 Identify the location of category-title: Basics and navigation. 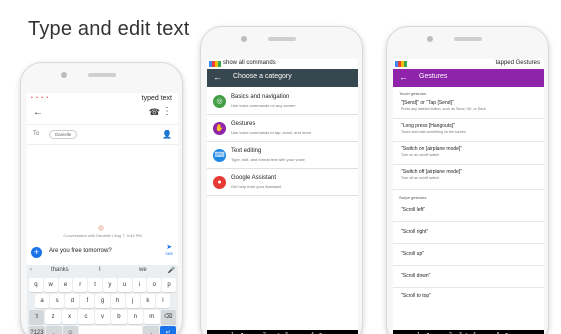
(260, 97).